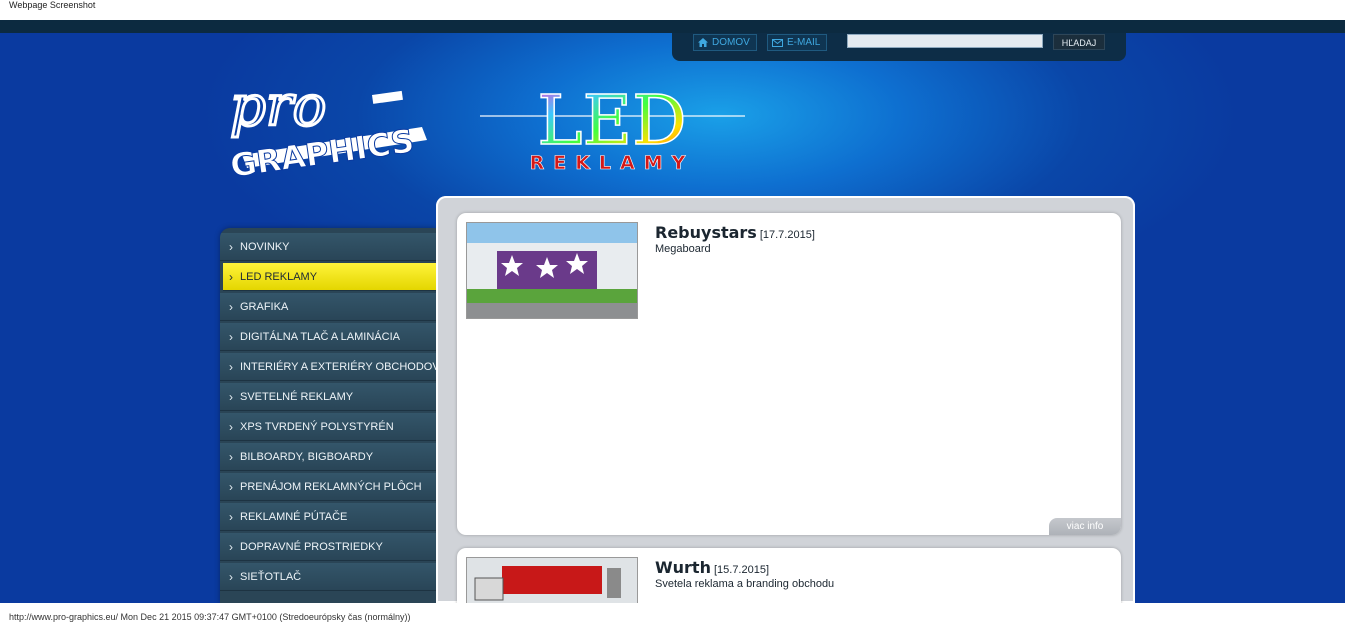 The height and width of the screenshot is (623, 1345). I want to click on search-input, so click(945, 41).